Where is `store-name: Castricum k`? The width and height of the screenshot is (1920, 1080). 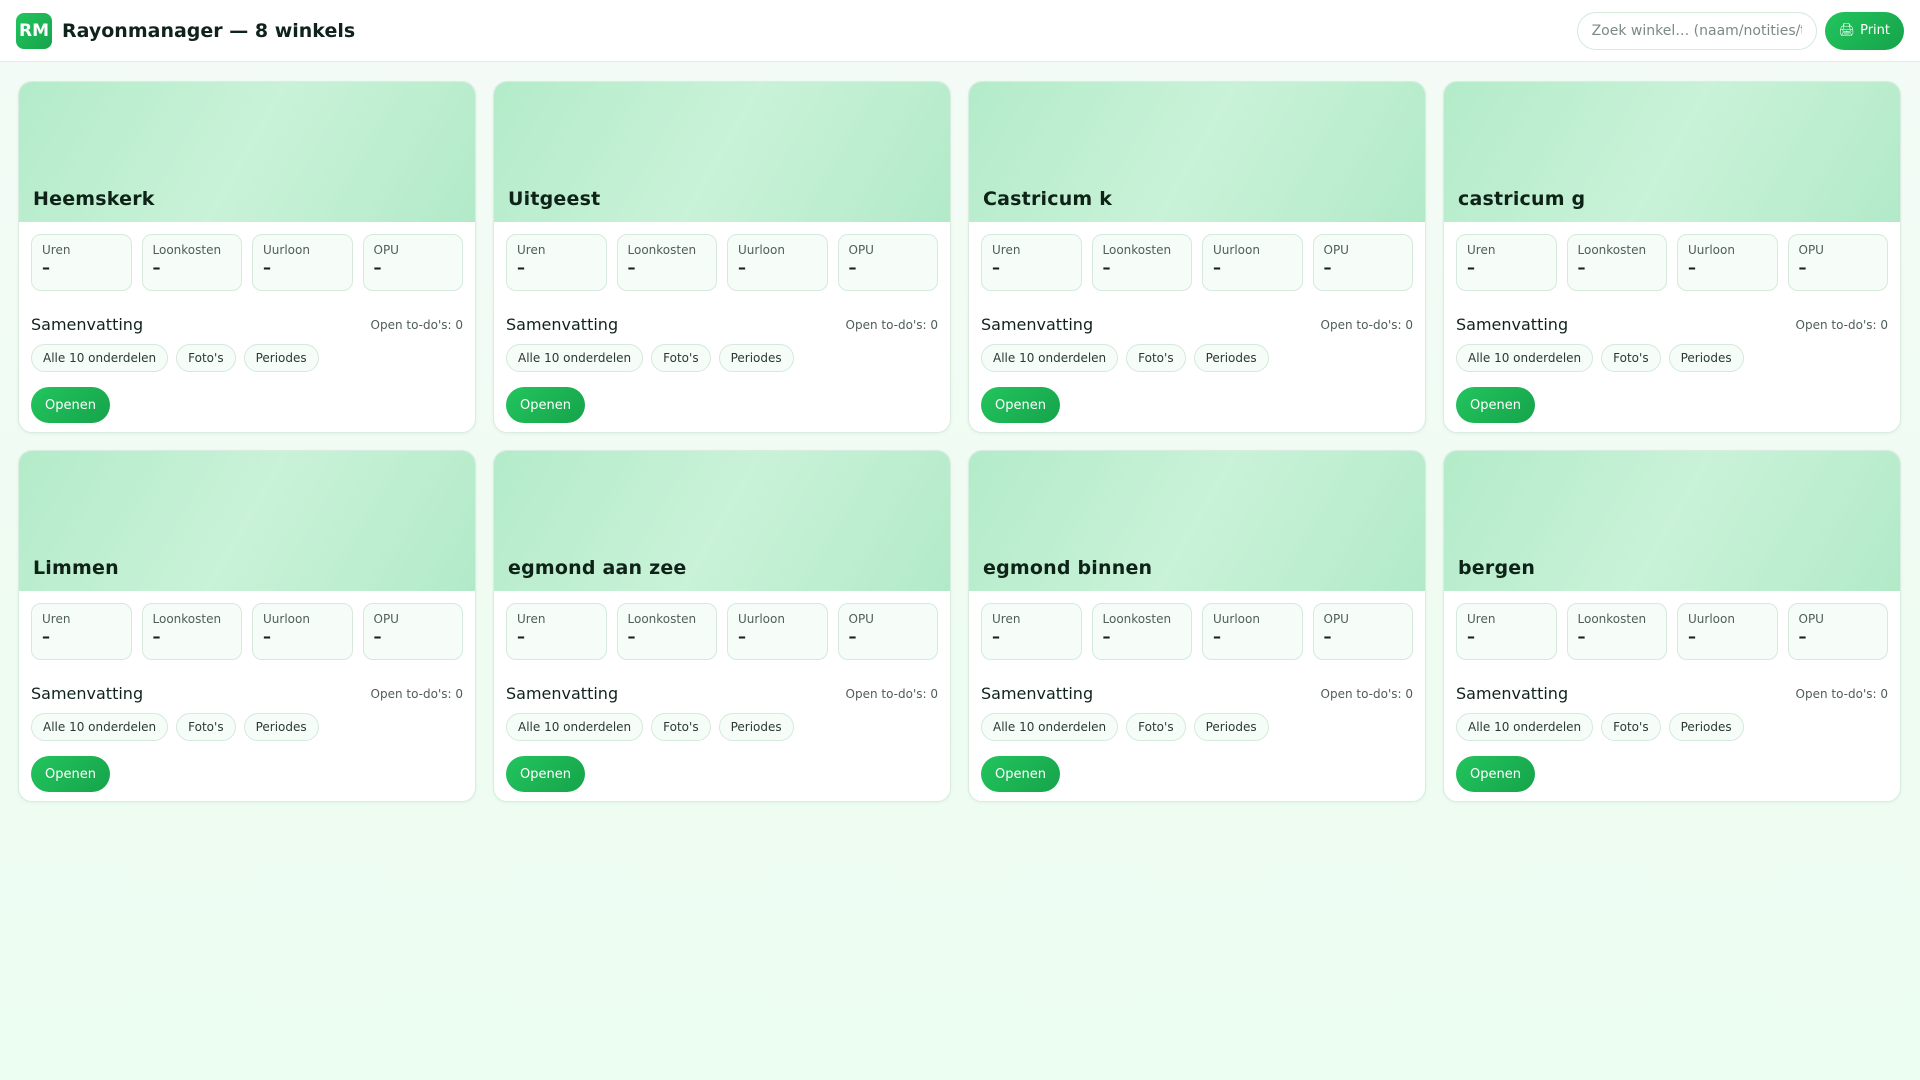
store-name: Castricum k is located at coordinates (1048, 199).